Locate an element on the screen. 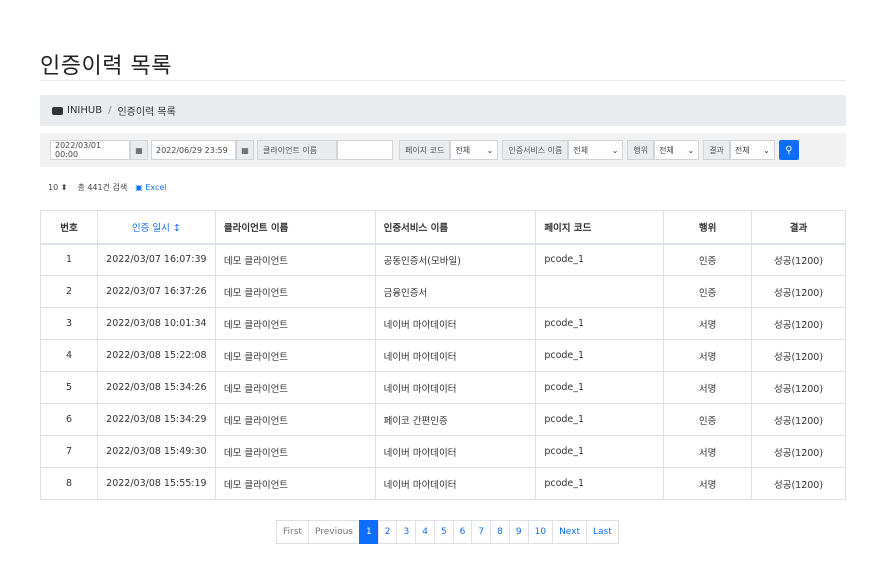  result-select: 전체 ⌄ is located at coordinates (752, 150).